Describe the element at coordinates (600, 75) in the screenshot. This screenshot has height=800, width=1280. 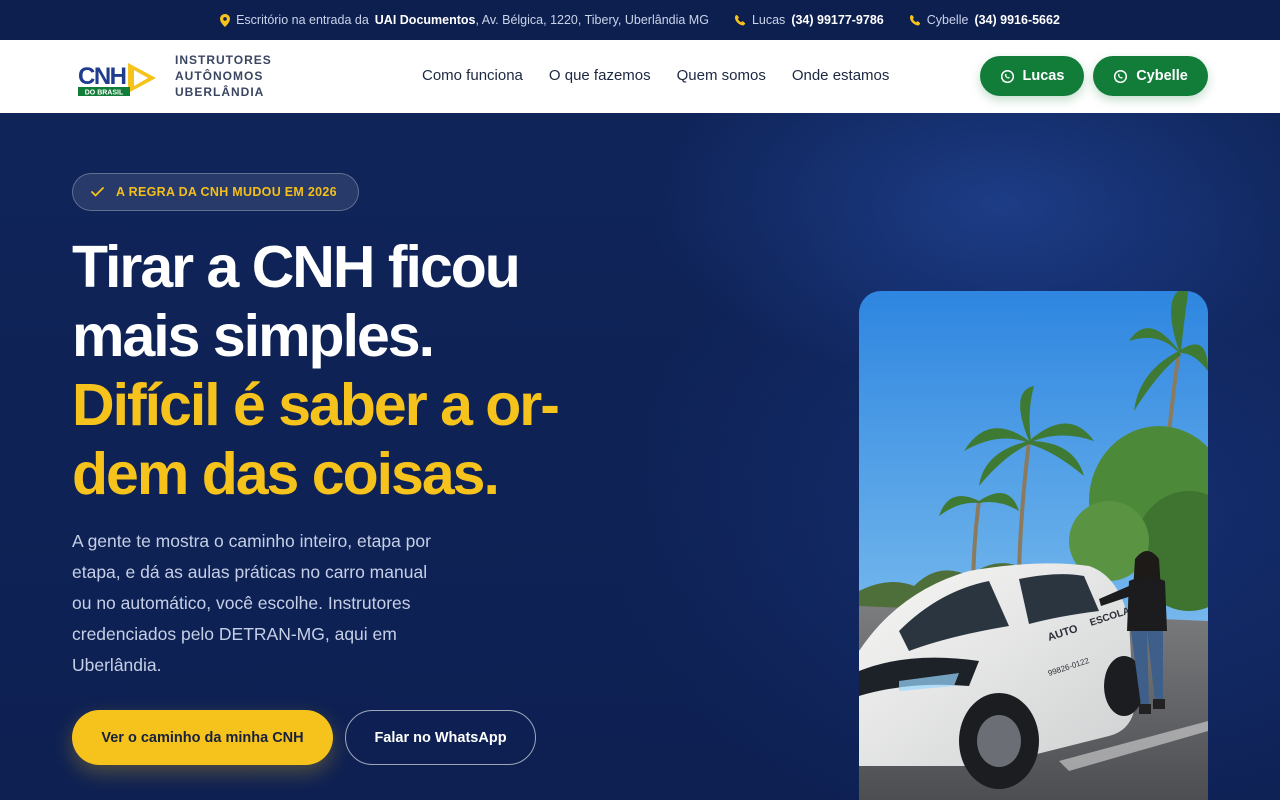
I see `nav-o-que-fazemos: O que fazemos` at that location.